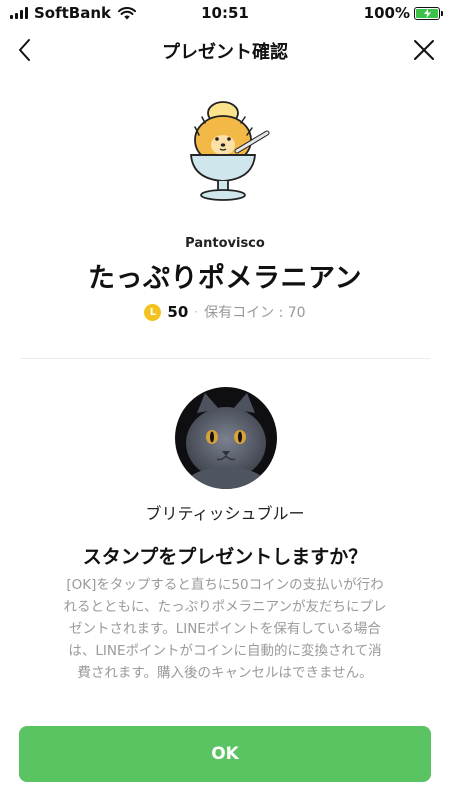 This screenshot has height=800, width=450. Describe the element at coordinates (225, 278) in the screenshot. I see `sticker-name: たっぷりポメラニアン` at that location.